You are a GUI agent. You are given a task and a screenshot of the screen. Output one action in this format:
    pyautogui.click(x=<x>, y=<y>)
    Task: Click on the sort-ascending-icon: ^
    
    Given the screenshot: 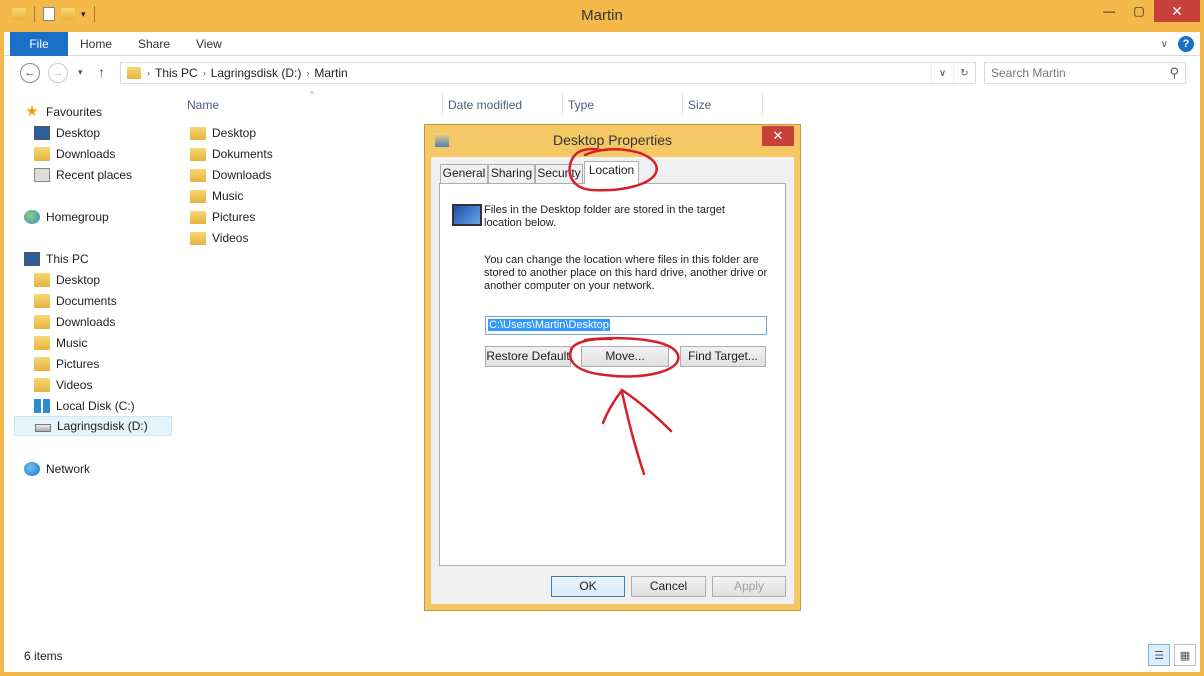 What is the action you would take?
    pyautogui.click(x=312, y=94)
    